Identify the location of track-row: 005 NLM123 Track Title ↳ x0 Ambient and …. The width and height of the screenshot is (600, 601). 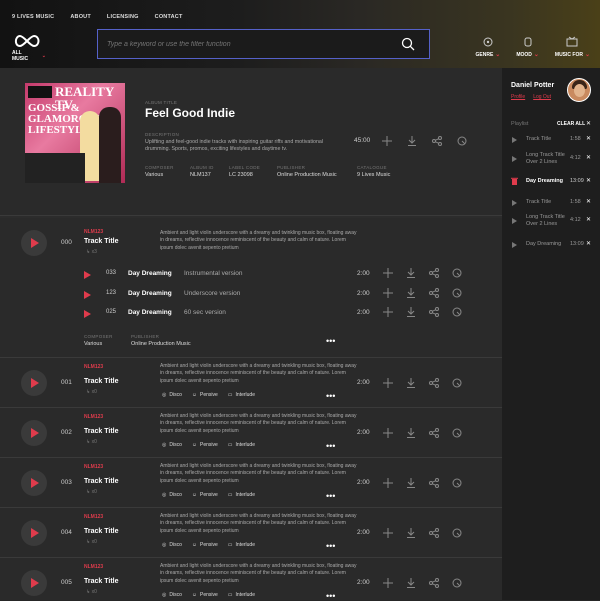
(251, 579).